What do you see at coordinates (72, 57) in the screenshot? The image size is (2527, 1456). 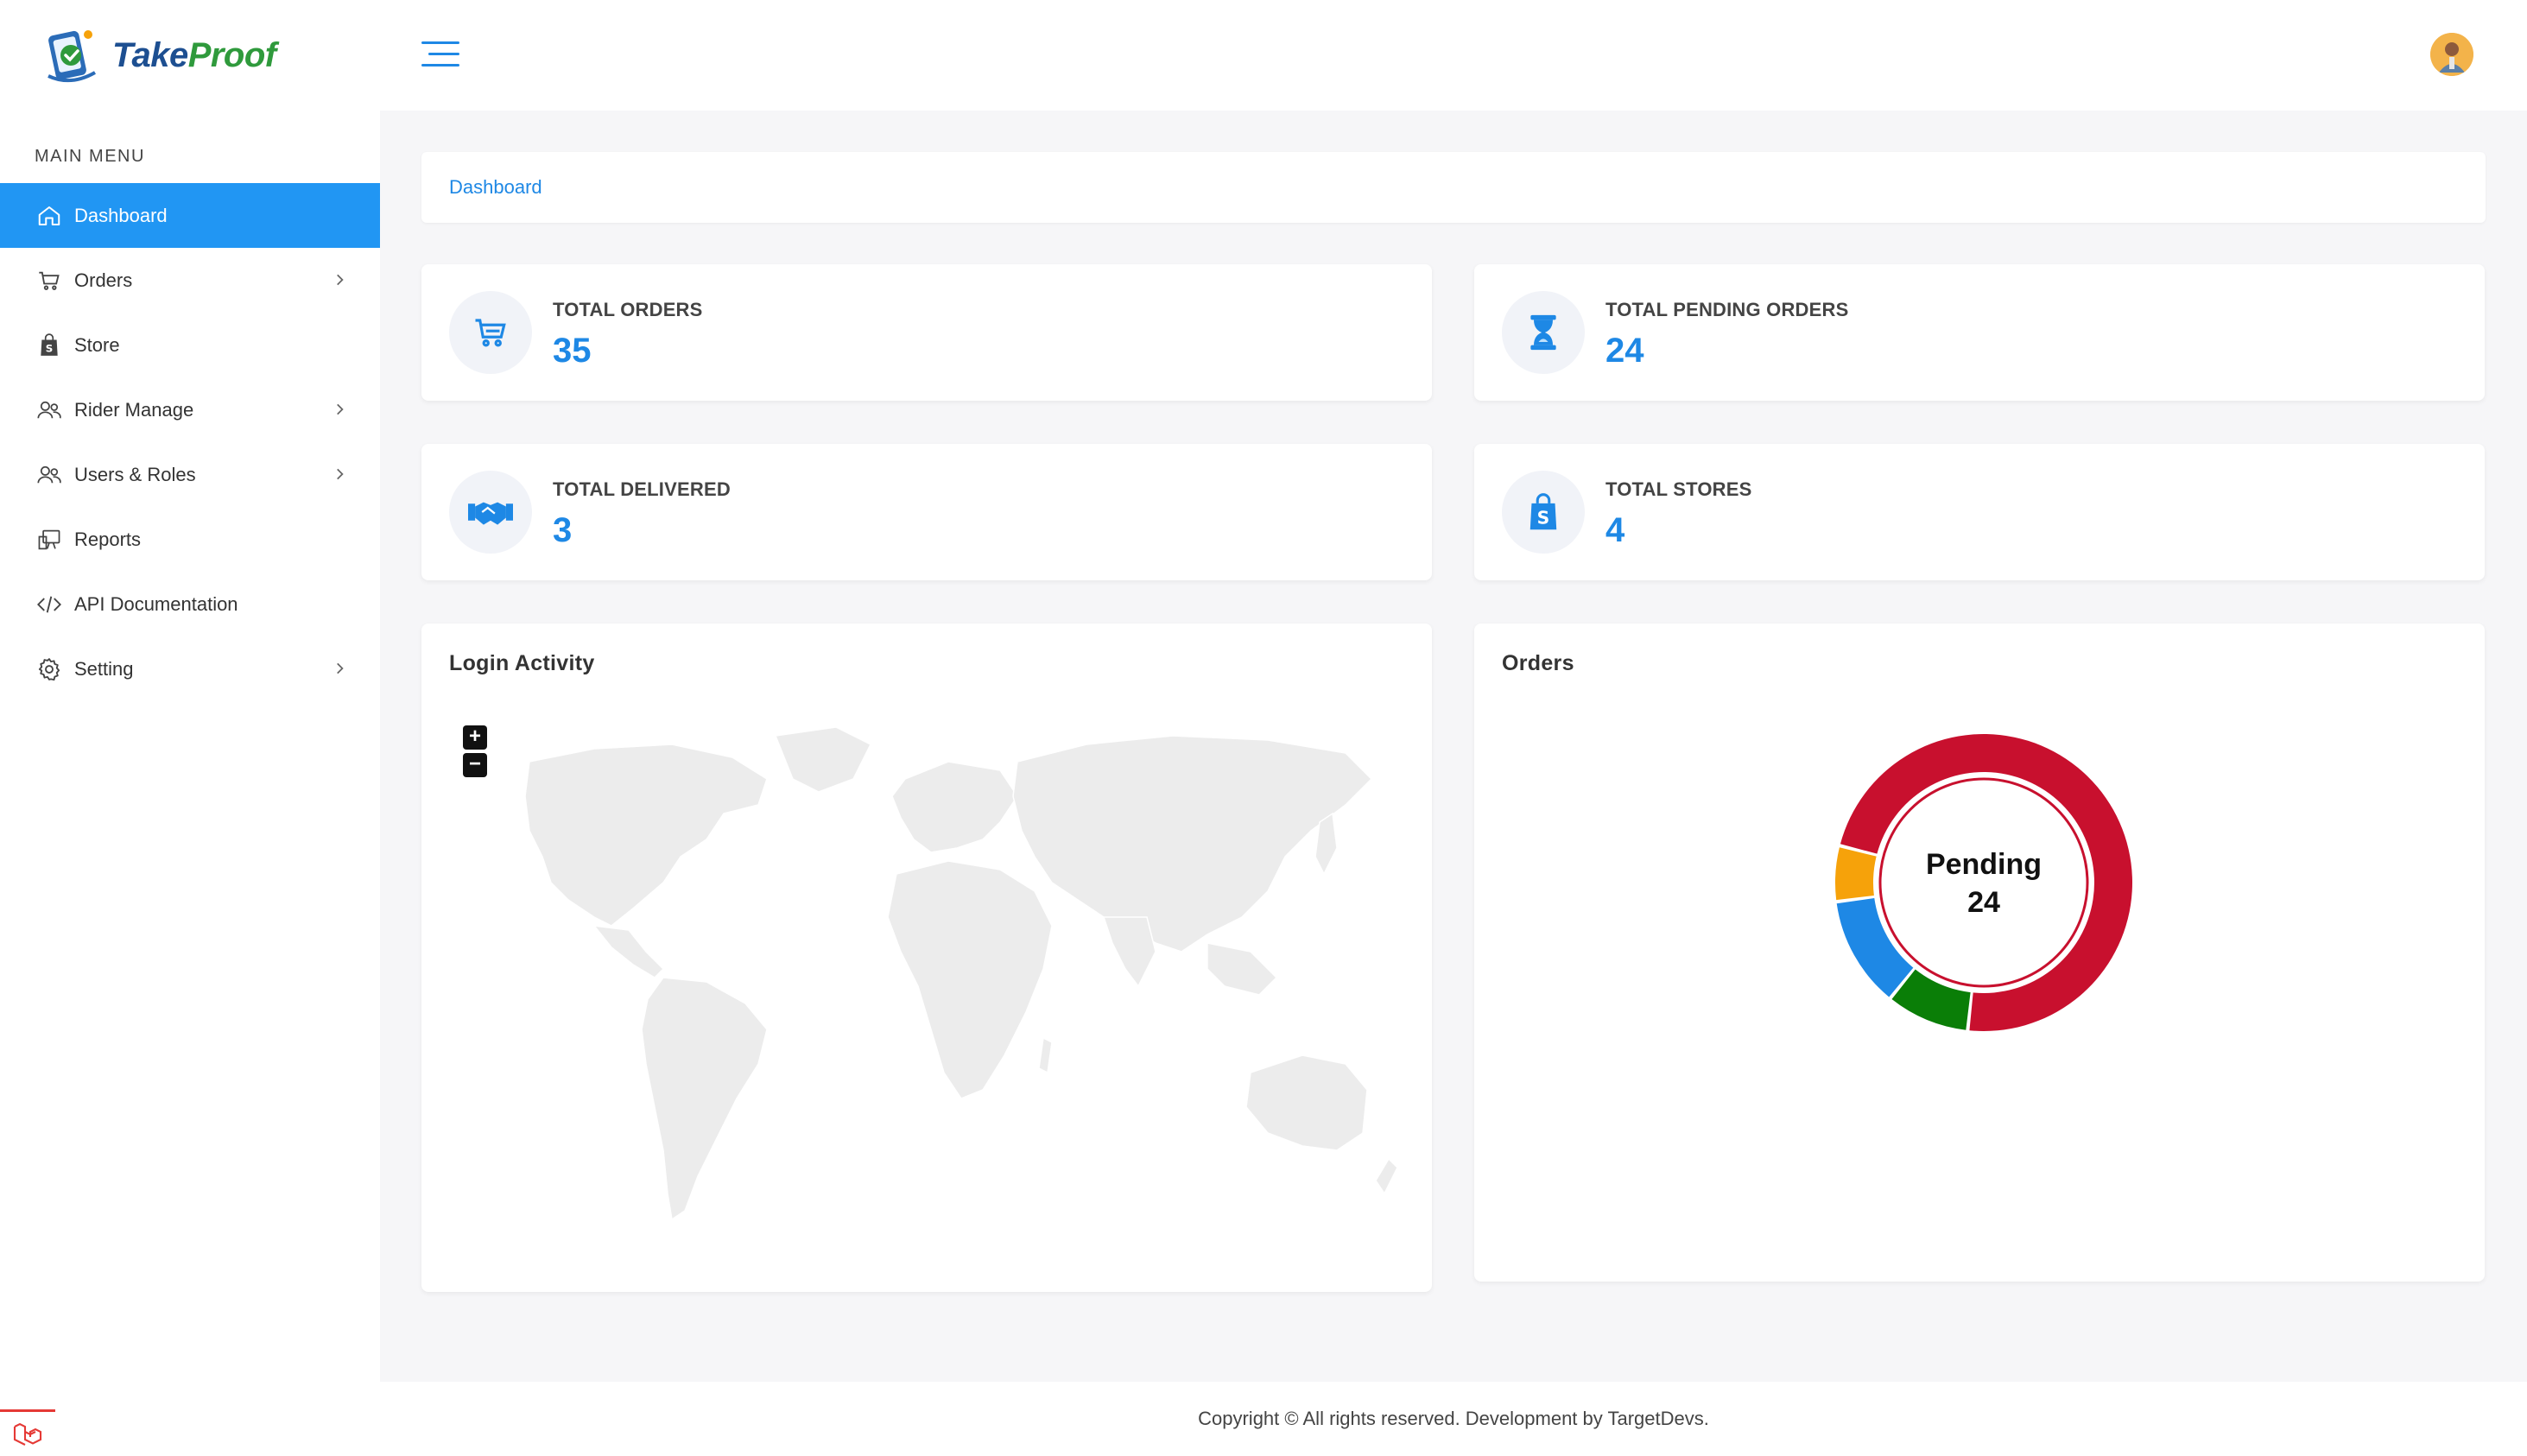 I see `logo-icon` at bounding box center [72, 57].